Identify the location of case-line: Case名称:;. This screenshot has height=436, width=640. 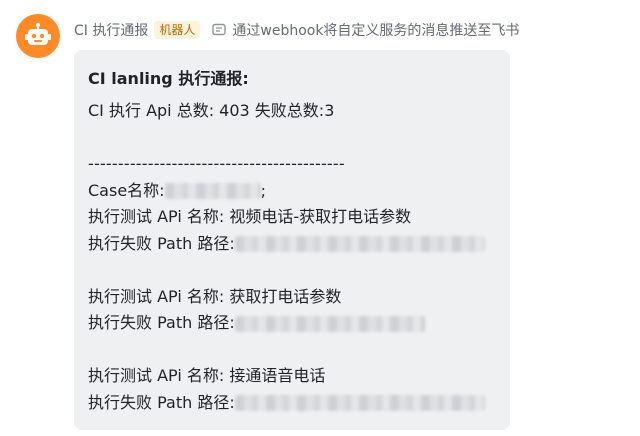
(299, 191).